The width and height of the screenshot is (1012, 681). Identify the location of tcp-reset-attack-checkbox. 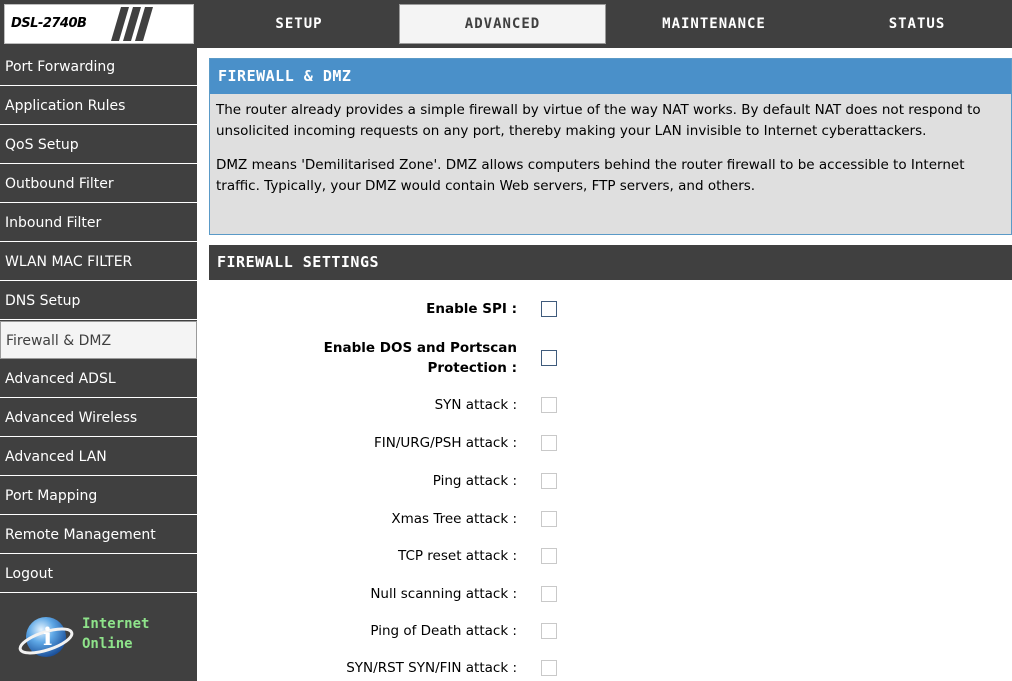
(549, 556).